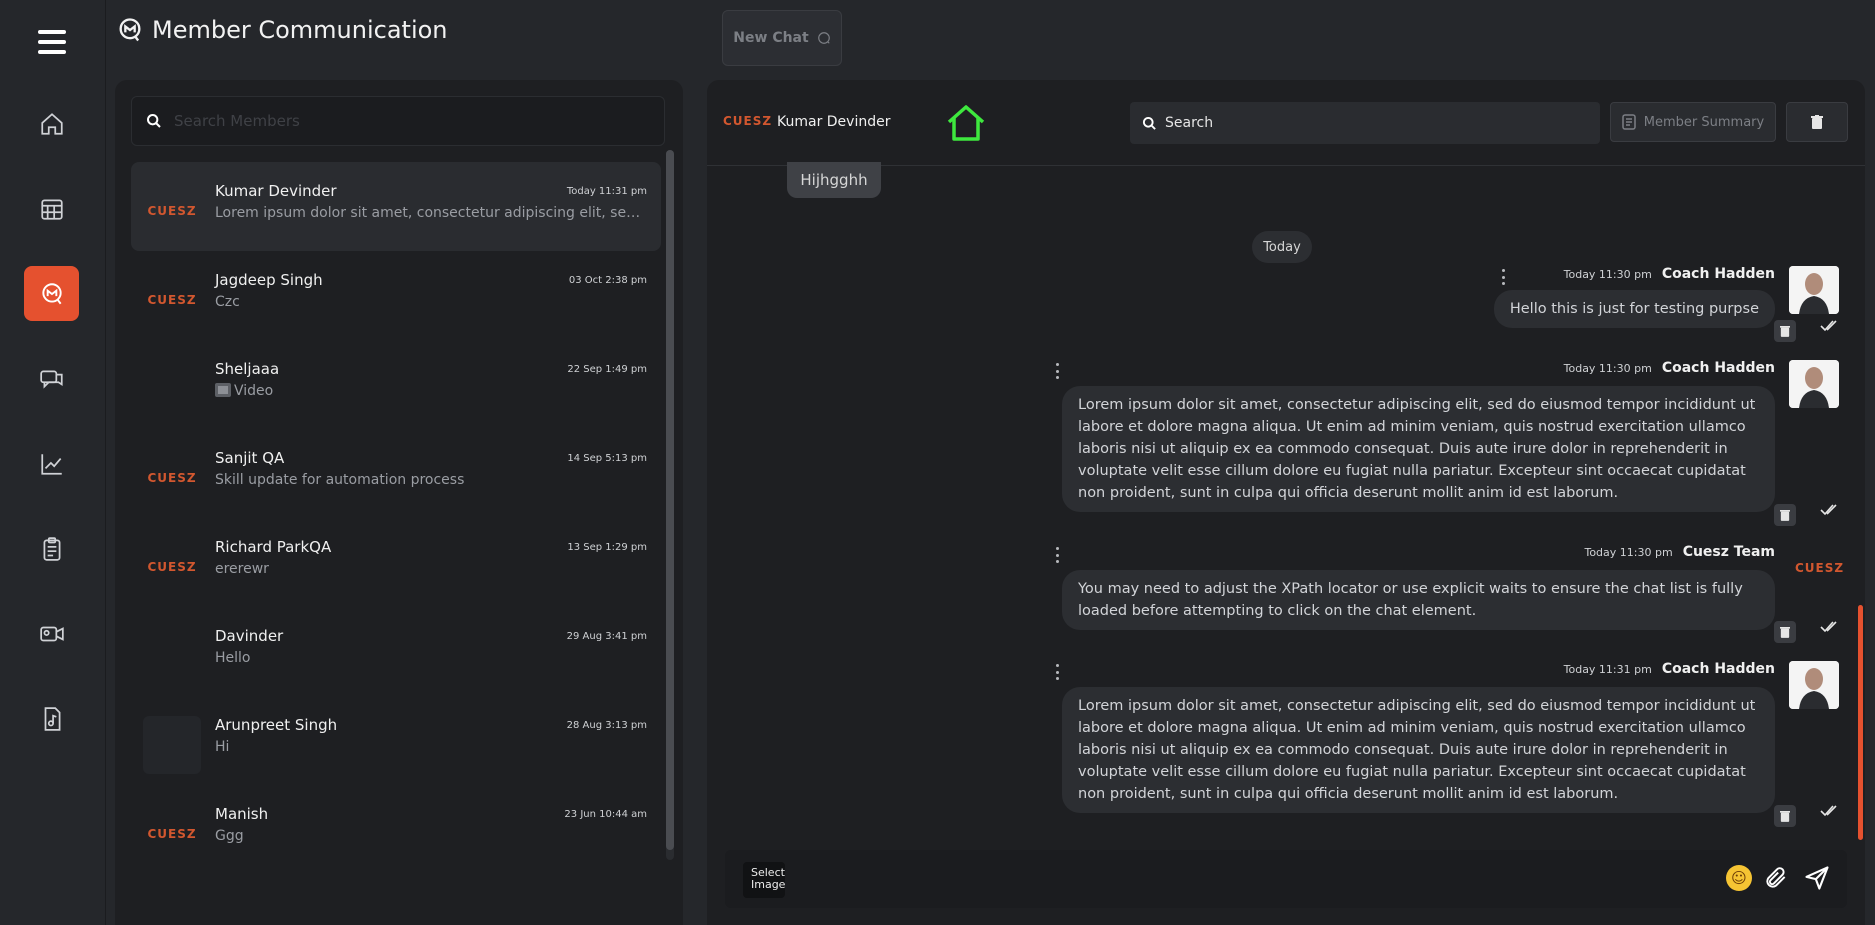  What do you see at coordinates (607, 280) in the screenshot?
I see `member-last-message-time: 03 Oct 2:38 pm` at bounding box center [607, 280].